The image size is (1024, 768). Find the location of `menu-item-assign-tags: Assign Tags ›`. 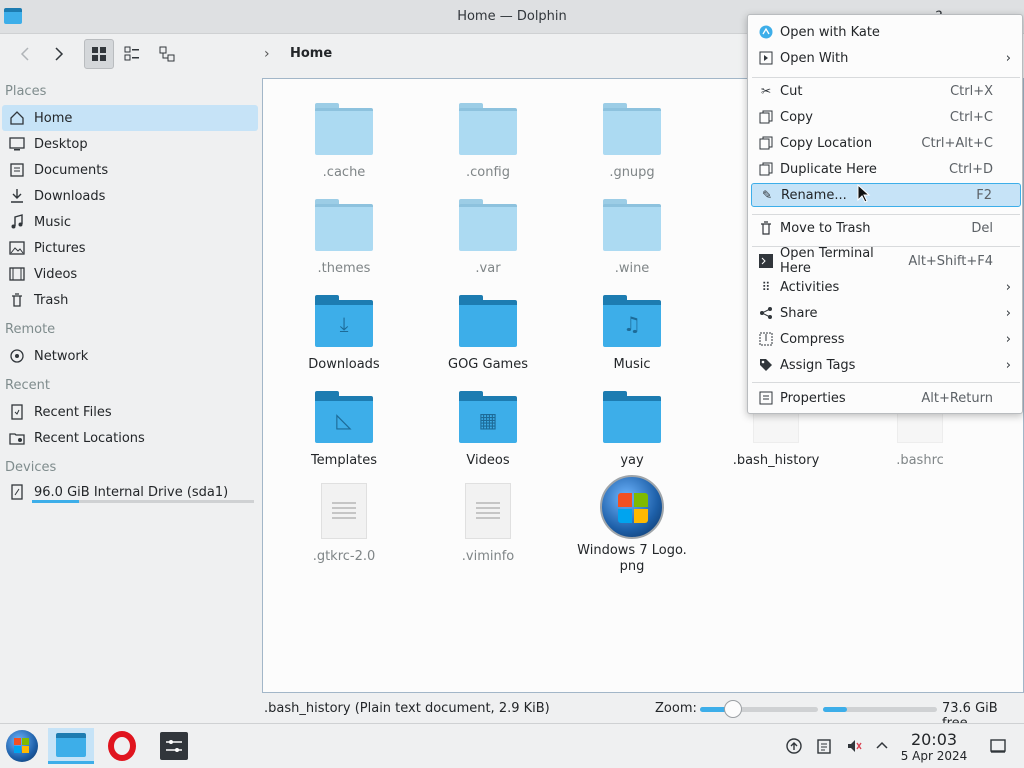

menu-item-assign-tags: Assign Tags › is located at coordinates (886, 365).